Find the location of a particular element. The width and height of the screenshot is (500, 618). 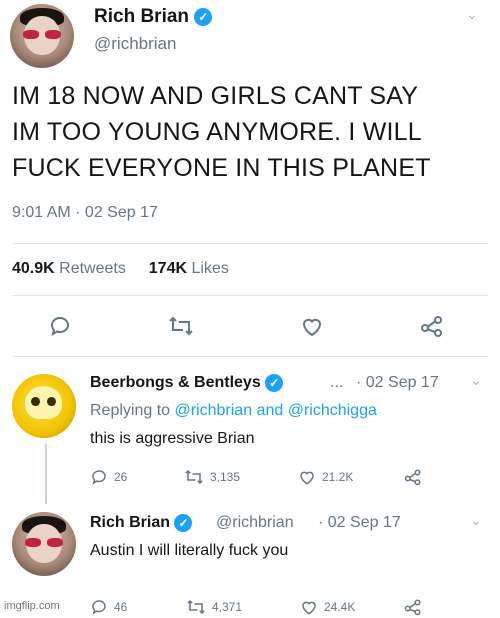

reply-button: 26 is located at coordinates (108, 477).